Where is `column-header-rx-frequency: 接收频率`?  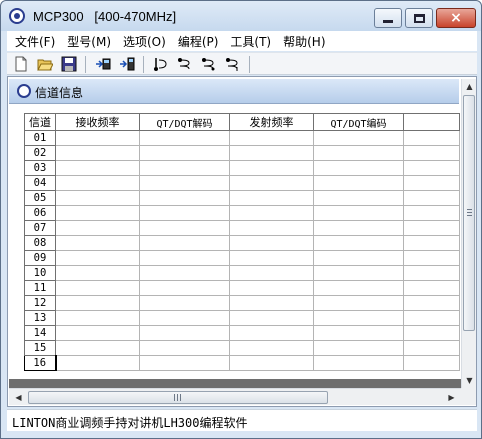
column-header-rx-frequency: 接收频率 is located at coordinates (97, 122).